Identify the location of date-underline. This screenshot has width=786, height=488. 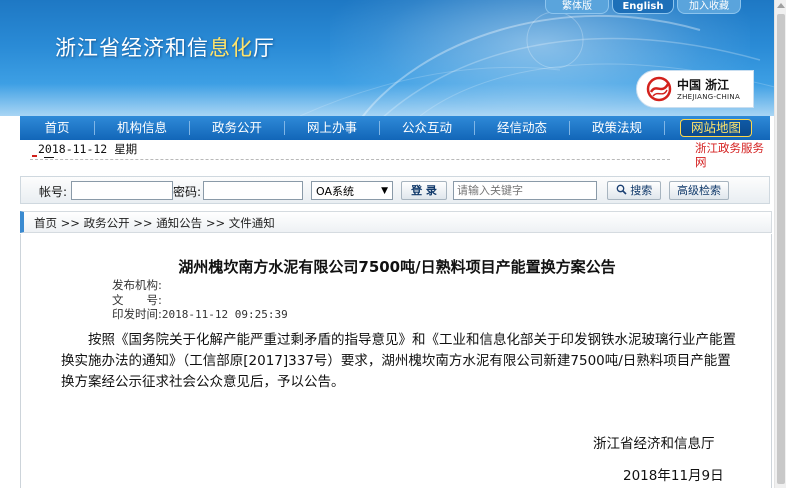
(49, 157).